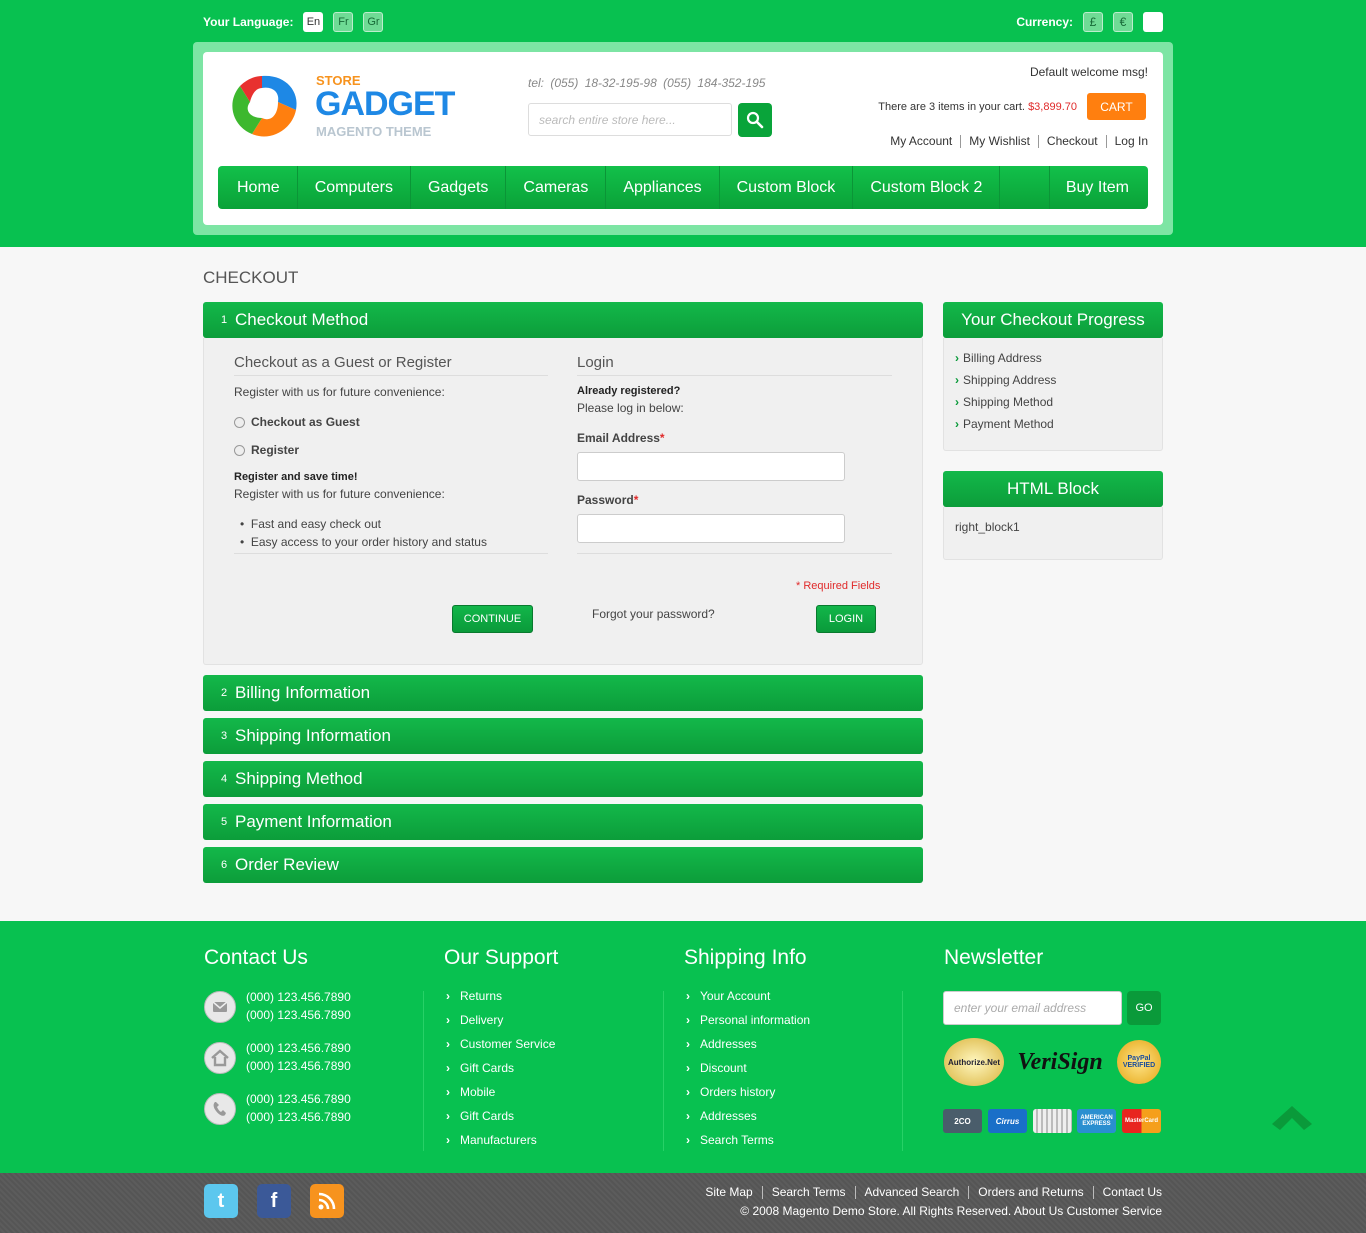  I want to click on support-link: › Delivery, so click(474, 1020).